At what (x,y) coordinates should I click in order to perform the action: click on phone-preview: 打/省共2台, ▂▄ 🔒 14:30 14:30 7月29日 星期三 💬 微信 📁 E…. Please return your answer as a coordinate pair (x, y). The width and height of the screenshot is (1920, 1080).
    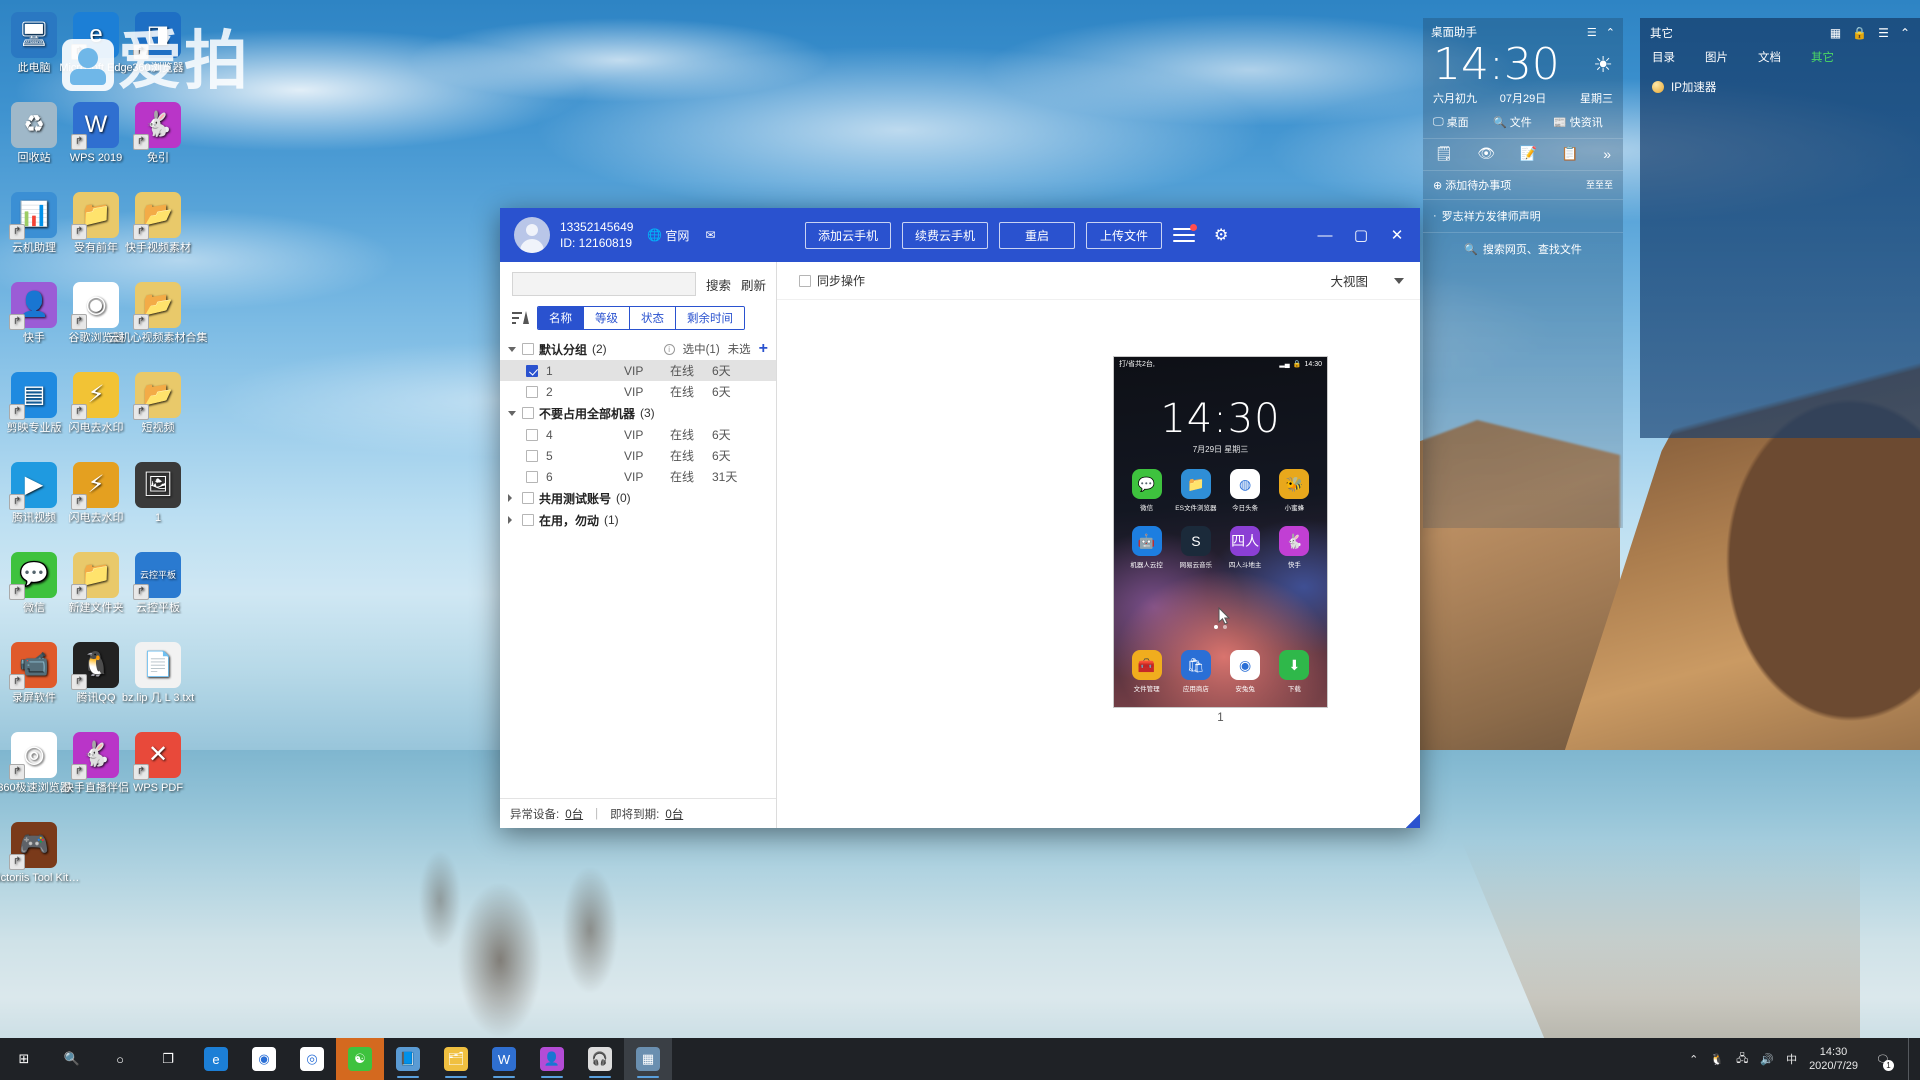
    Looking at the image, I should click on (1220, 532).